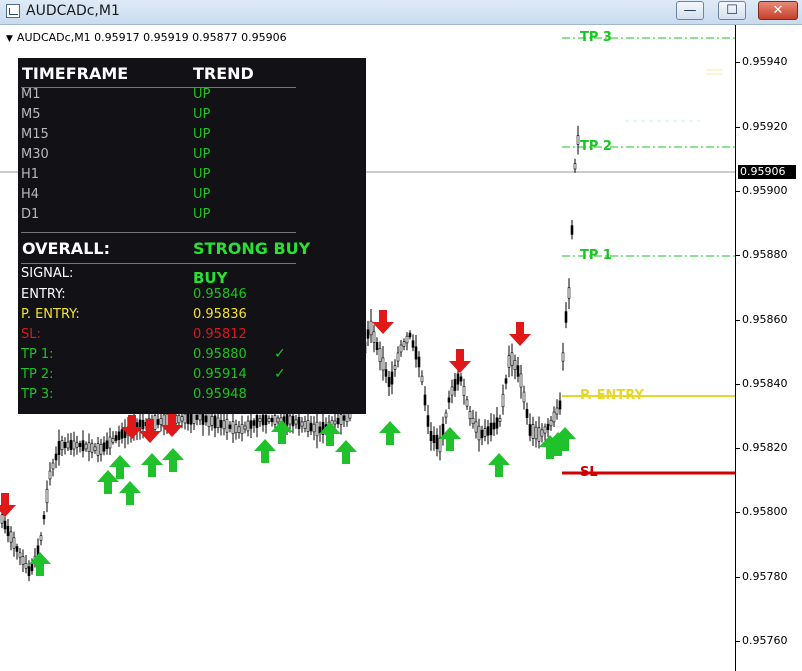  Describe the element at coordinates (765, 319) in the screenshot. I see `price-axis-label: 0.95860` at that location.